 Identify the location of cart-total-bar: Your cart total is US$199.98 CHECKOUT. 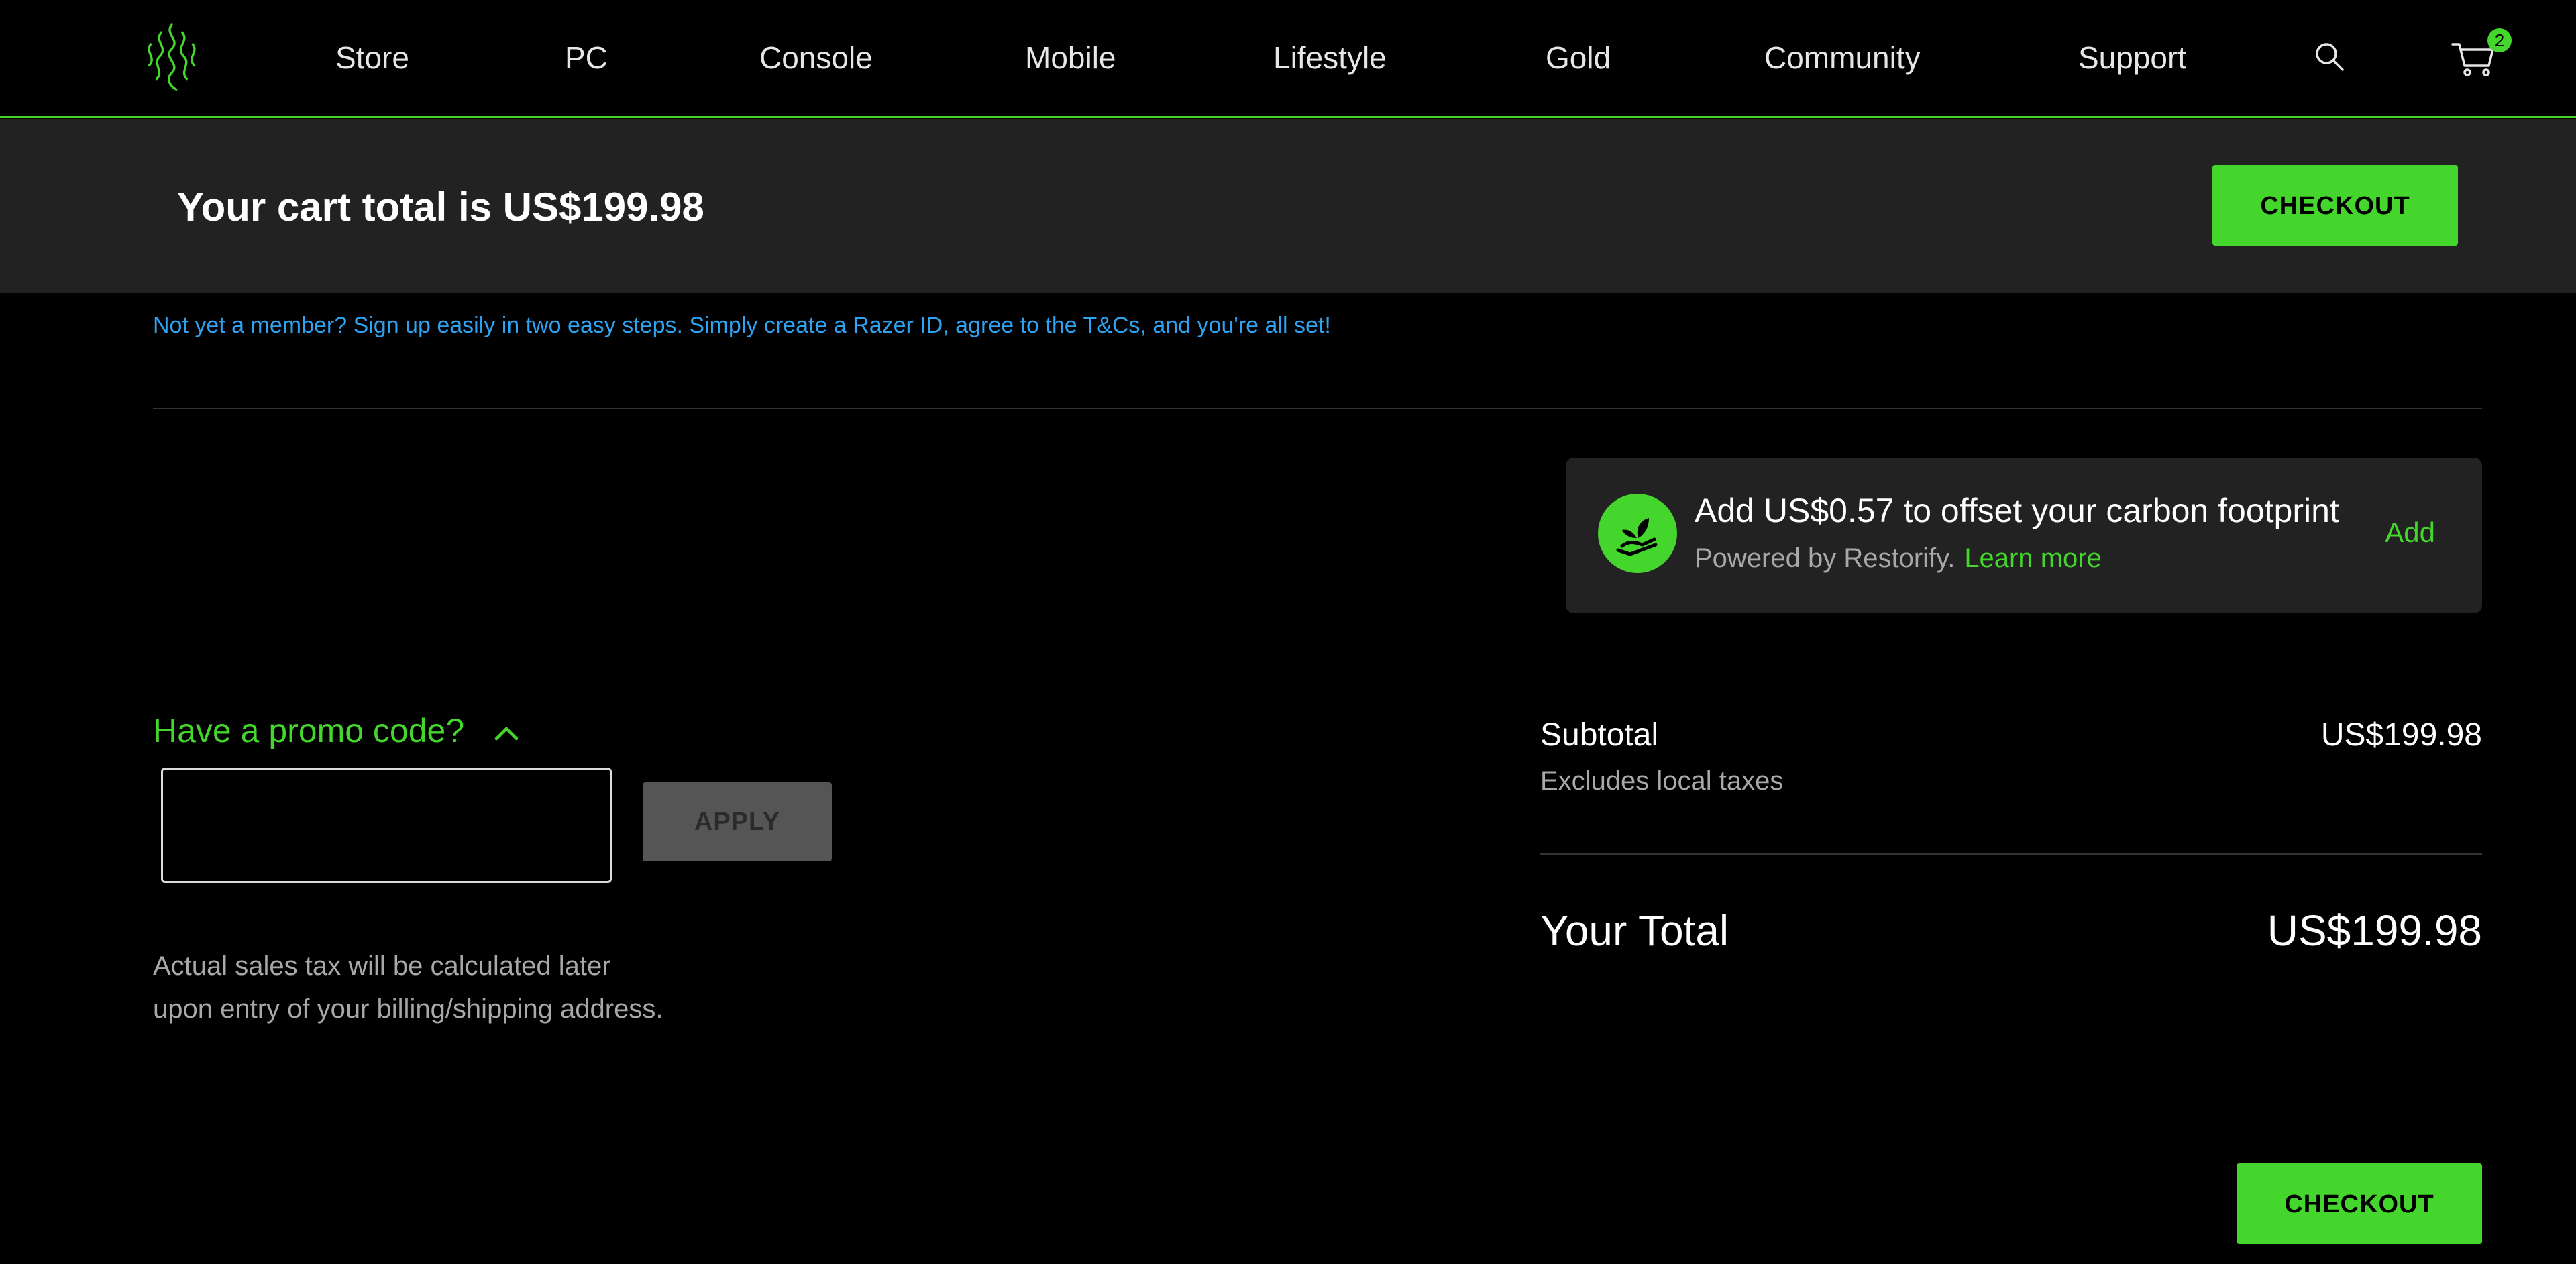
(1288, 206).